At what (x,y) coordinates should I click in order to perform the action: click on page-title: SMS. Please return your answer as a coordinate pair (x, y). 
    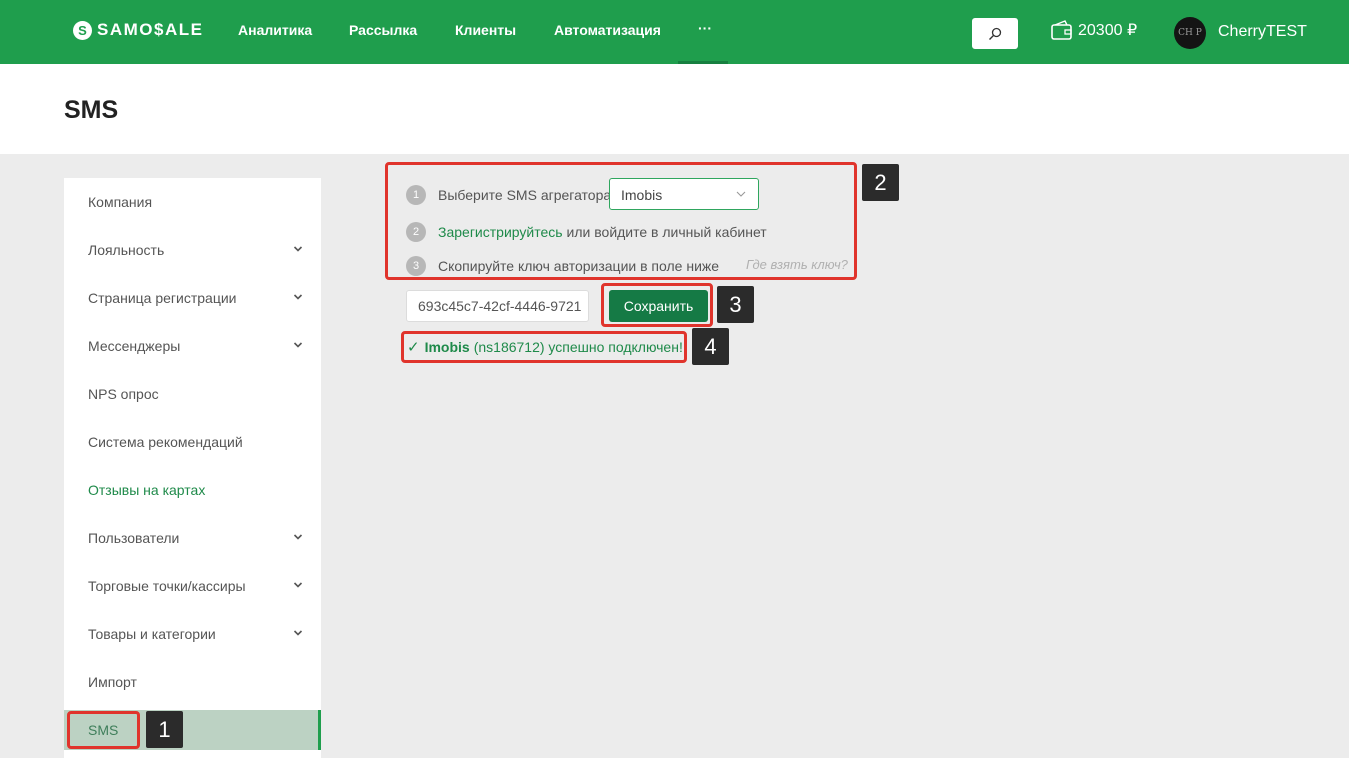
    Looking at the image, I should click on (91, 110).